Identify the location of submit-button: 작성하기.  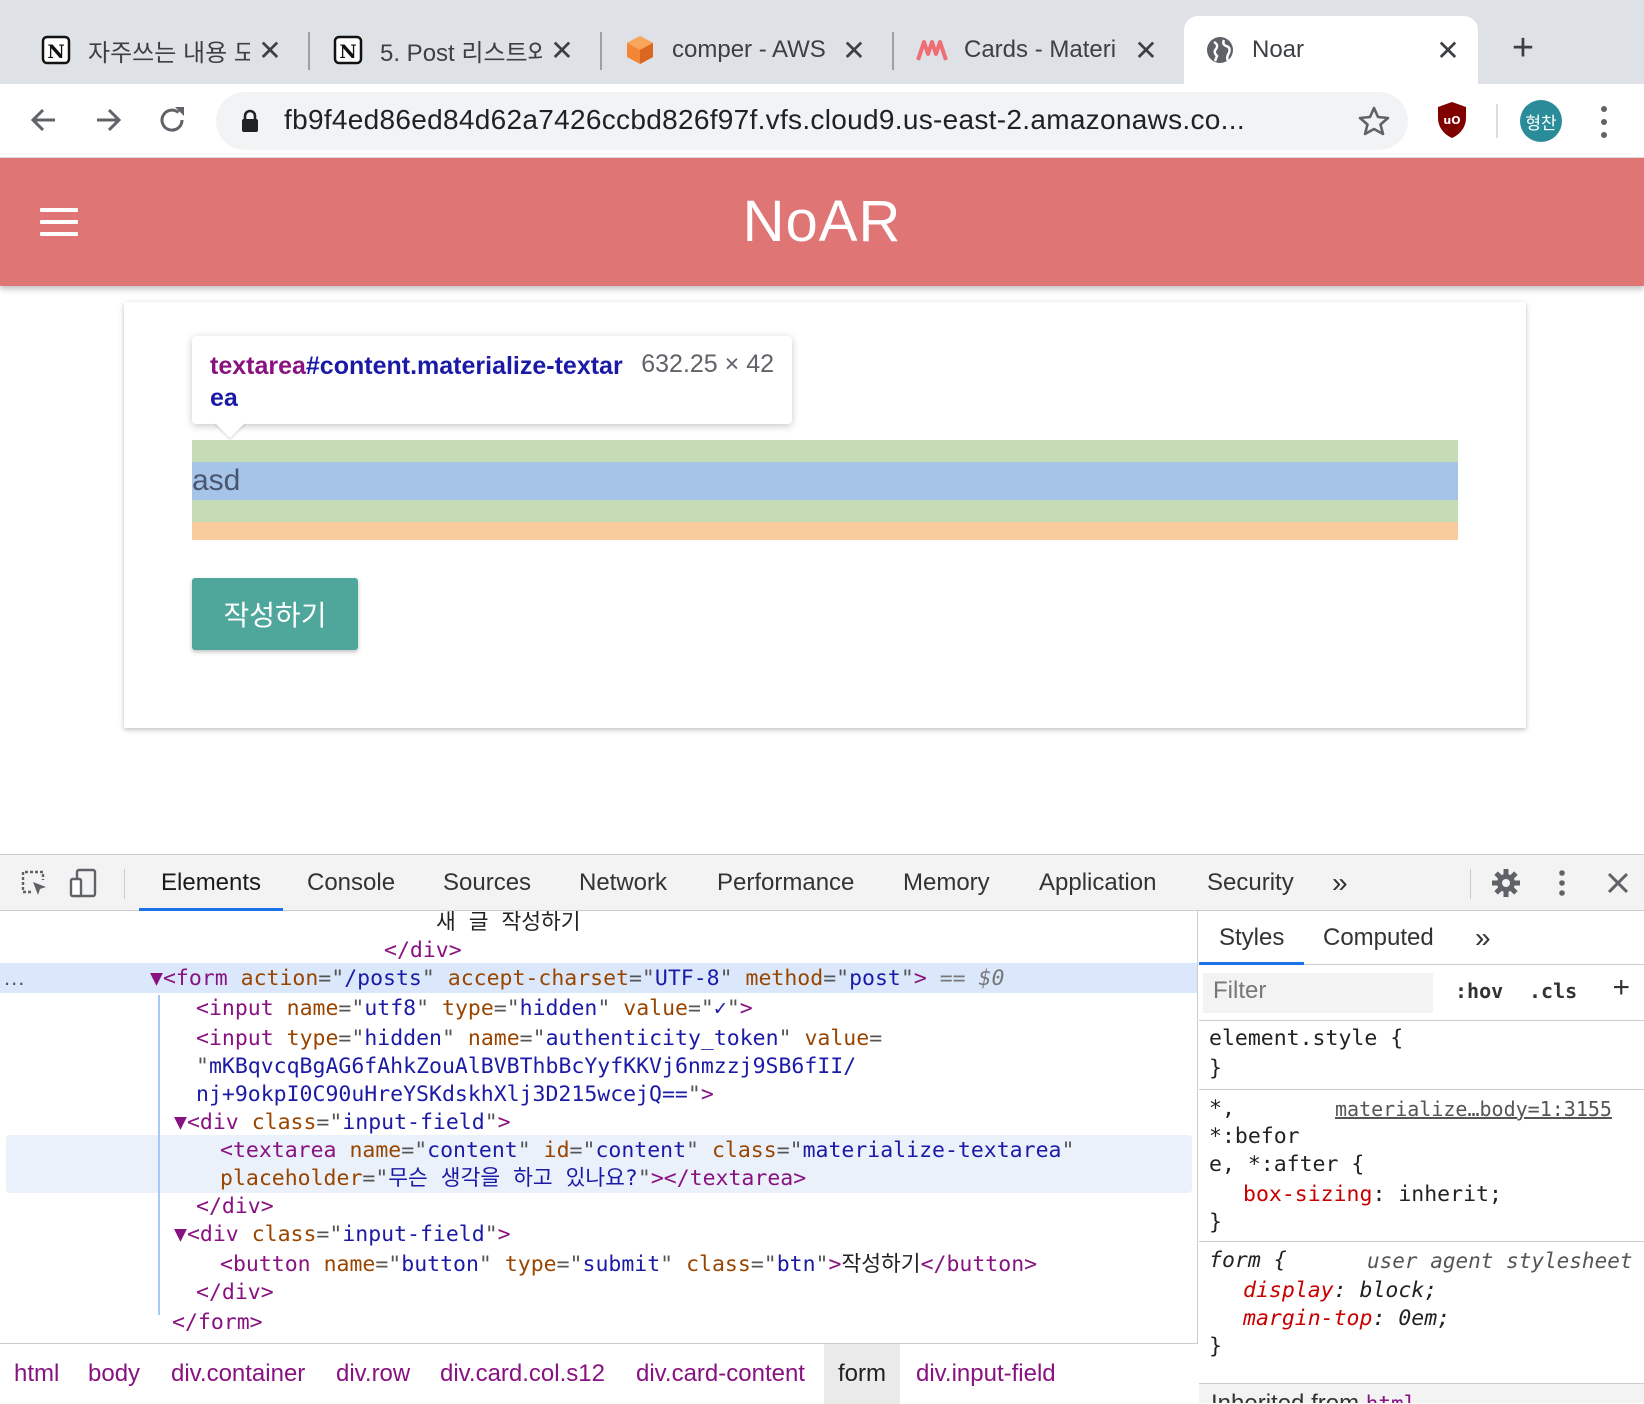
(275, 614).